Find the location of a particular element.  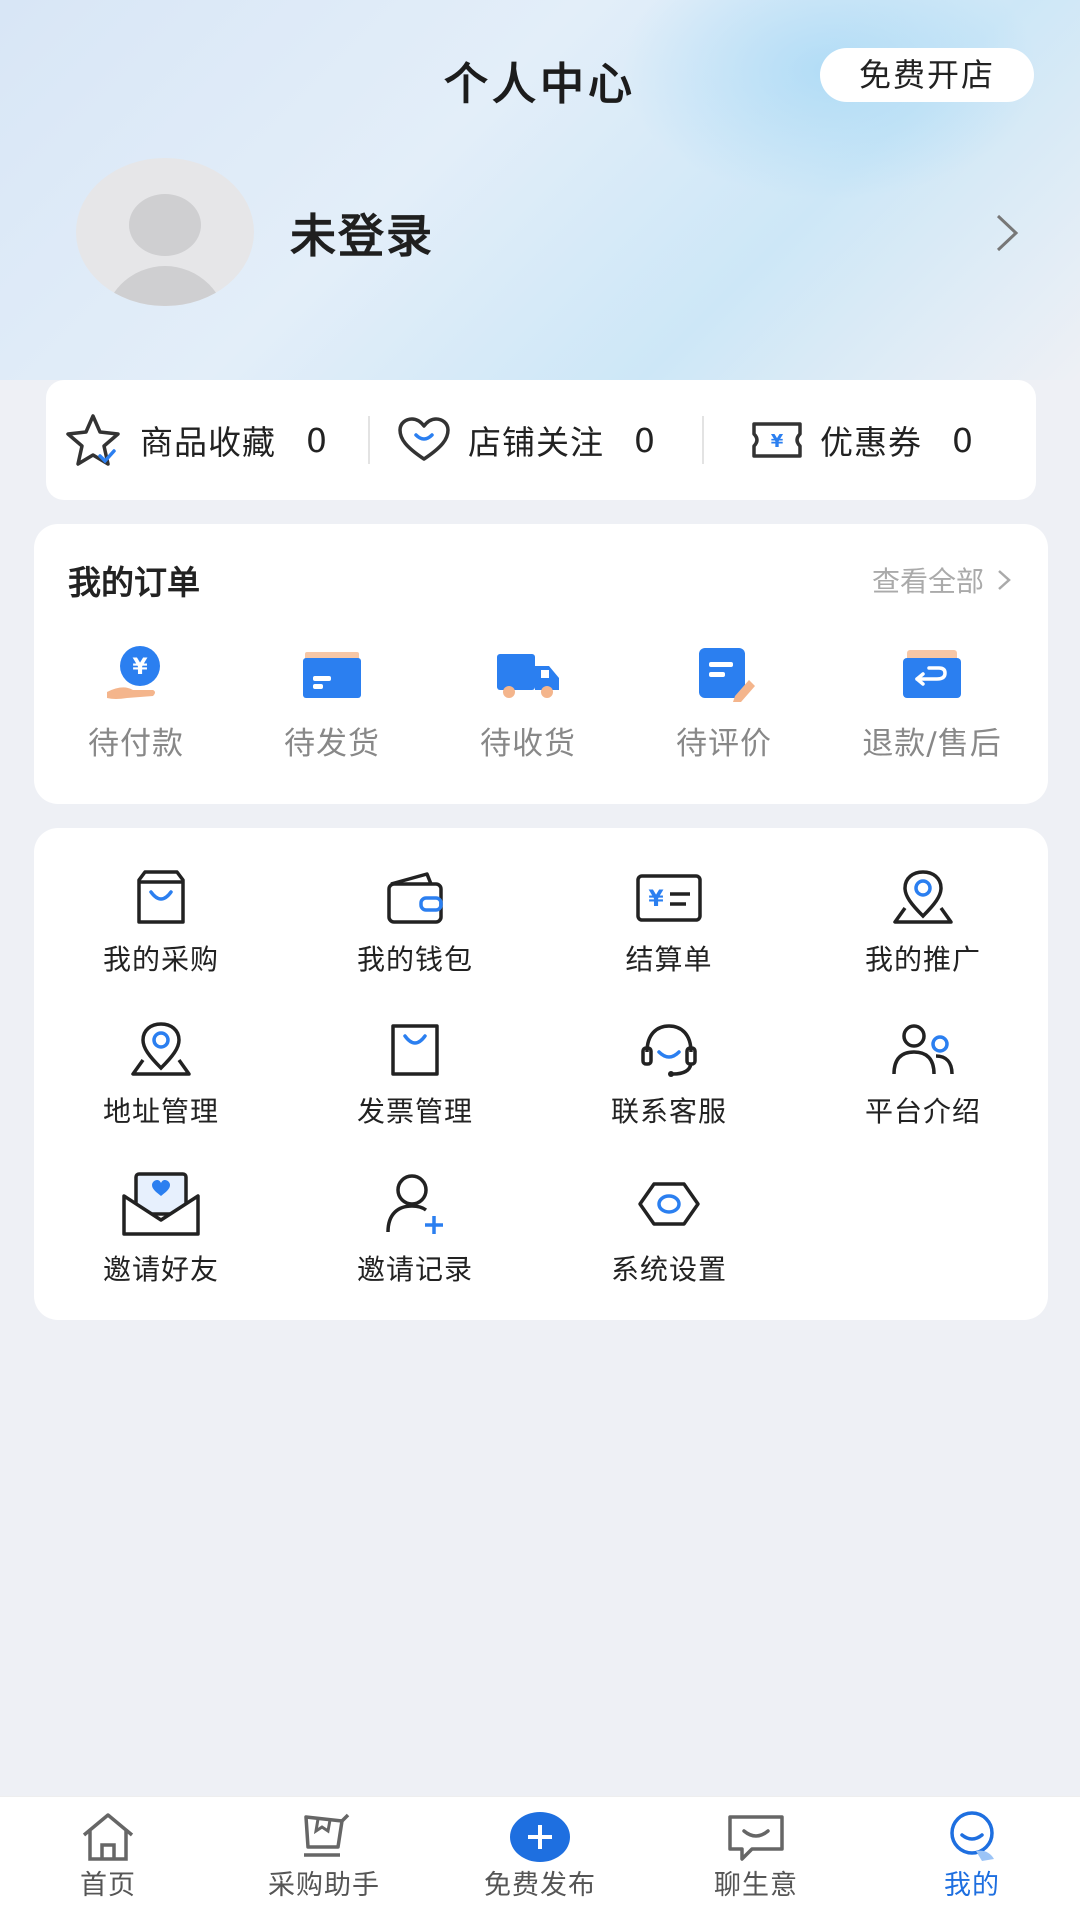

tab-home: 首页 is located at coordinates (108, 1856).